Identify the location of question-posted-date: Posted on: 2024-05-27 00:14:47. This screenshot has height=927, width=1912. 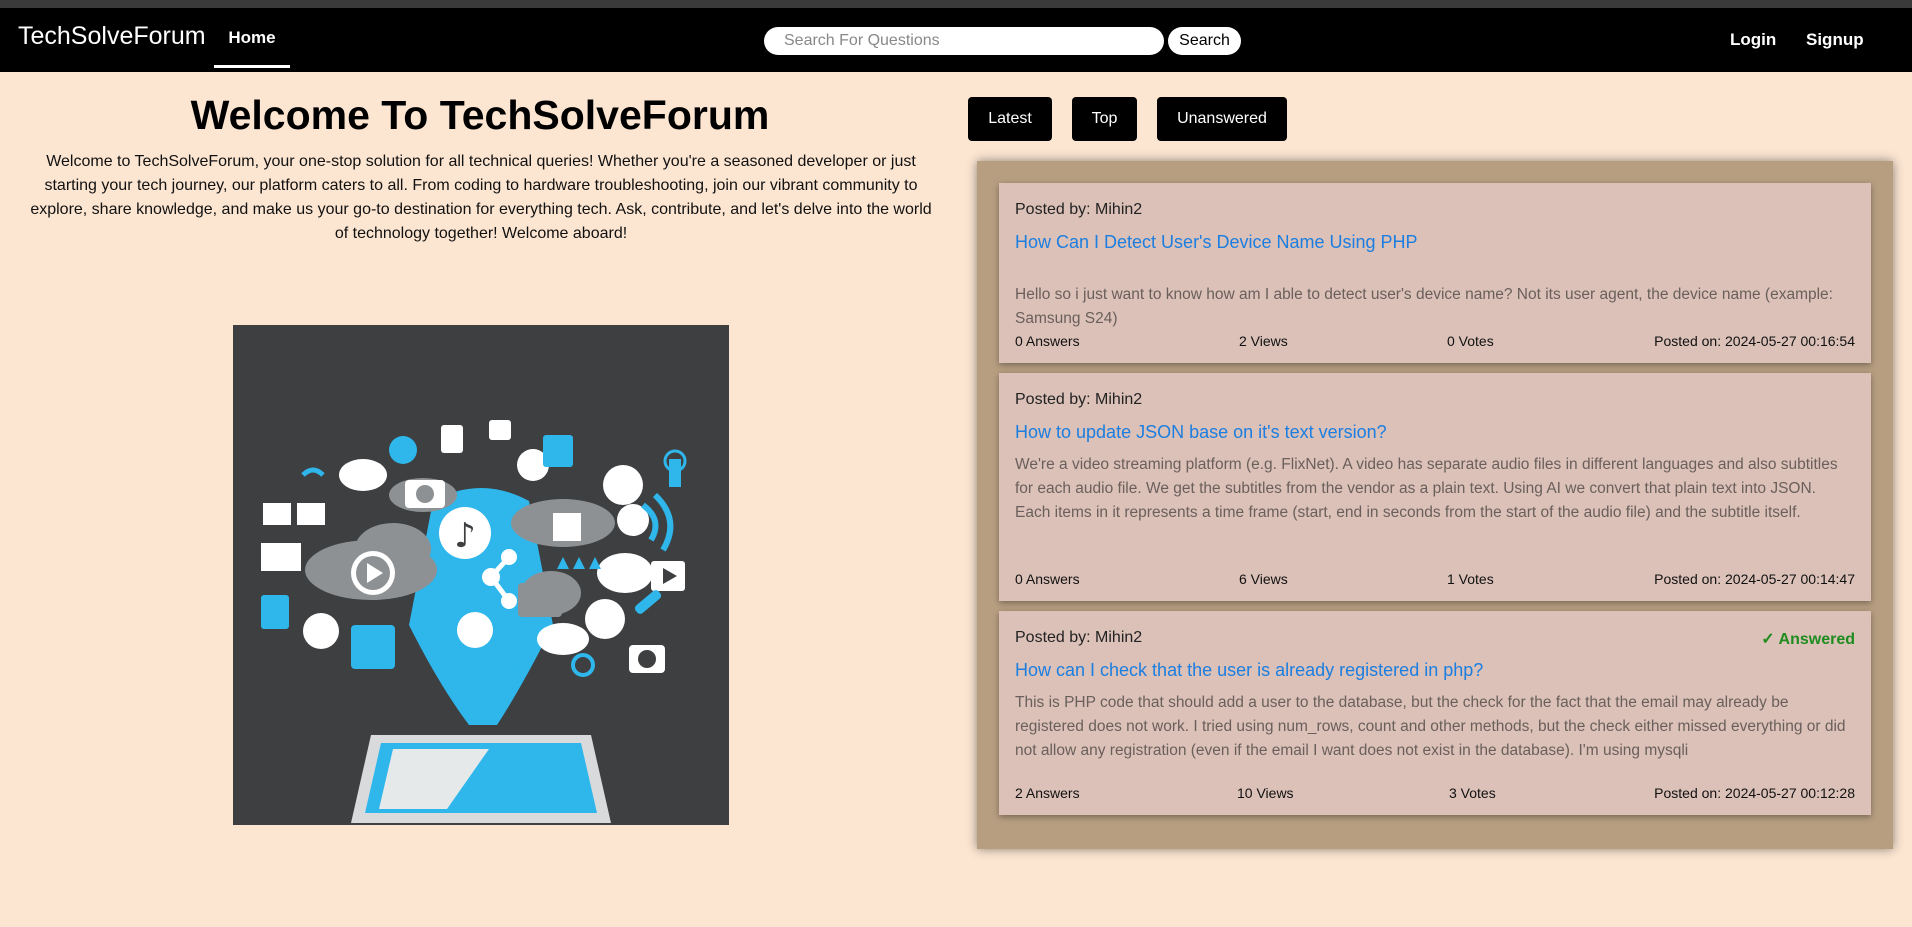
(1754, 579).